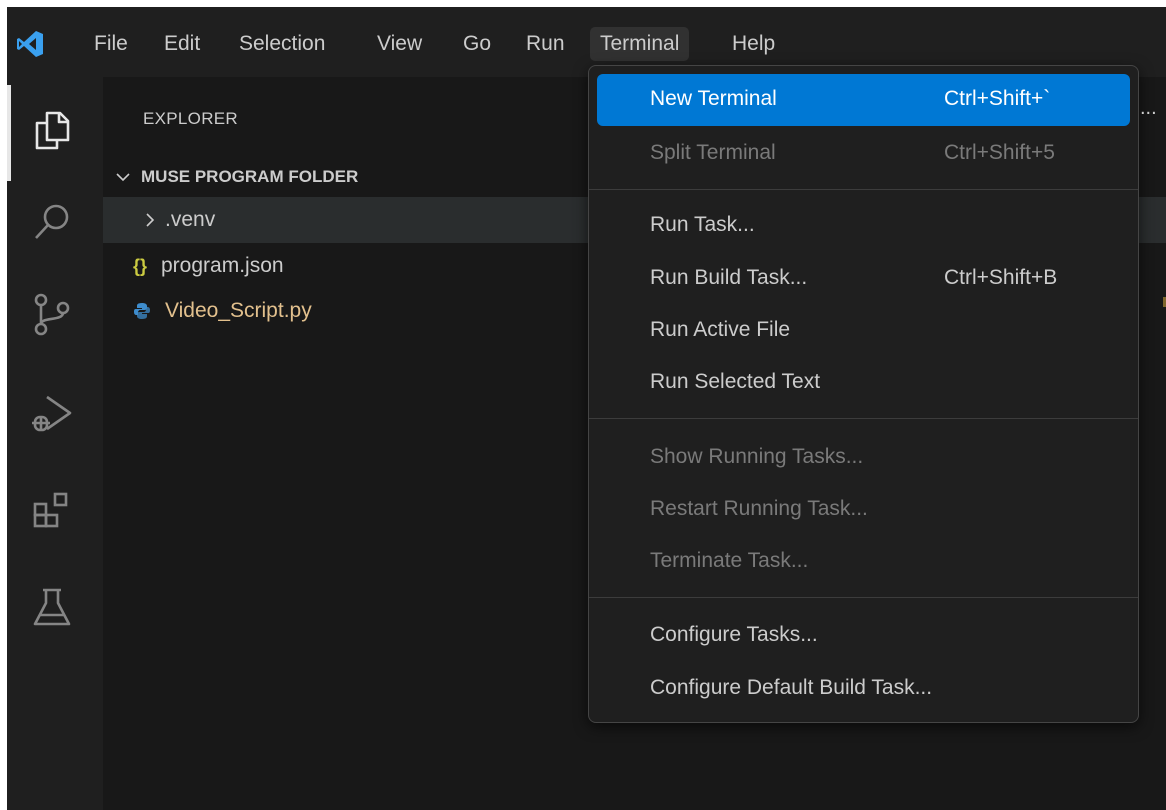 The width and height of the screenshot is (1166, 810). What do you see at coordinates (713, 152) in the screenshot?
I see `menu-item-label: Split Terminal` at bounding box center [713, 152].